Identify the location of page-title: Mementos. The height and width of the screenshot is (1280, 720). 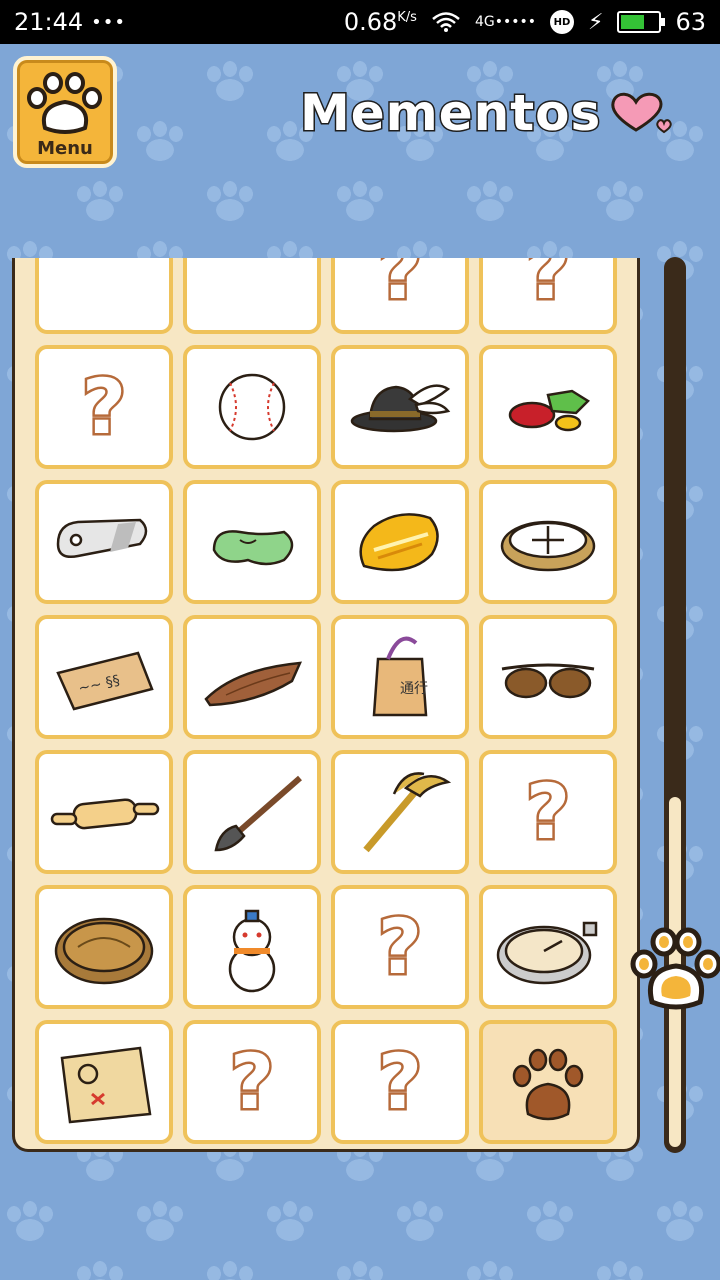
(450, 113).